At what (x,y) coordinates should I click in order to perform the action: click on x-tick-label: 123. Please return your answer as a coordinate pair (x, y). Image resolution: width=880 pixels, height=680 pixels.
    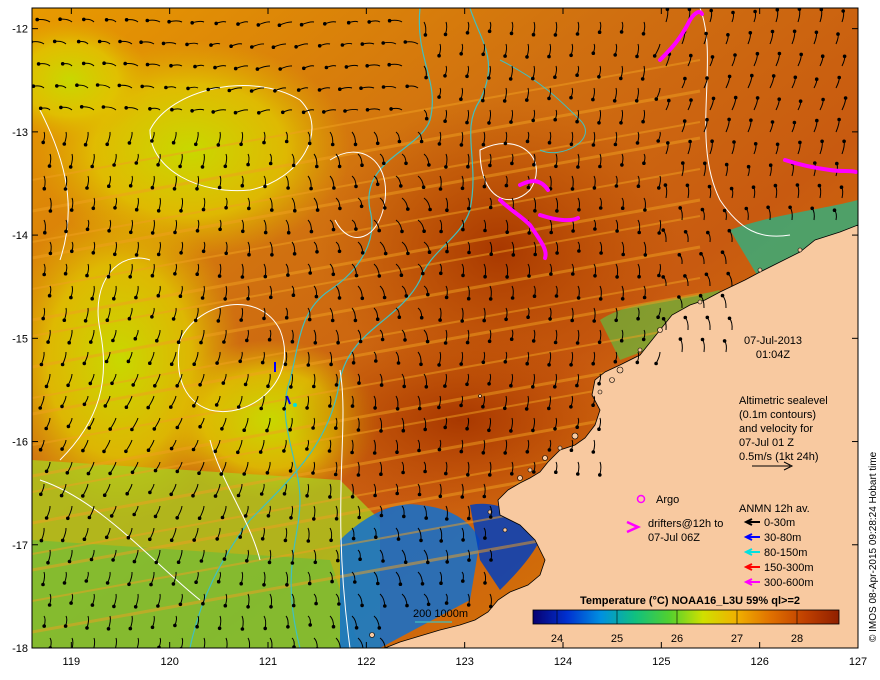
    Looking at the image, I should click on (464, 662).